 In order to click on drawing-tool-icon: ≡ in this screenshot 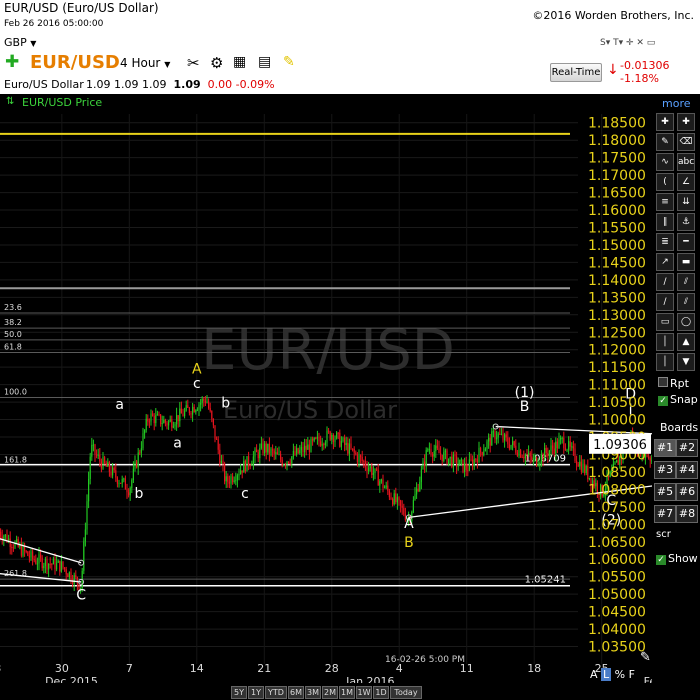, I will do `click(665, 202)`.